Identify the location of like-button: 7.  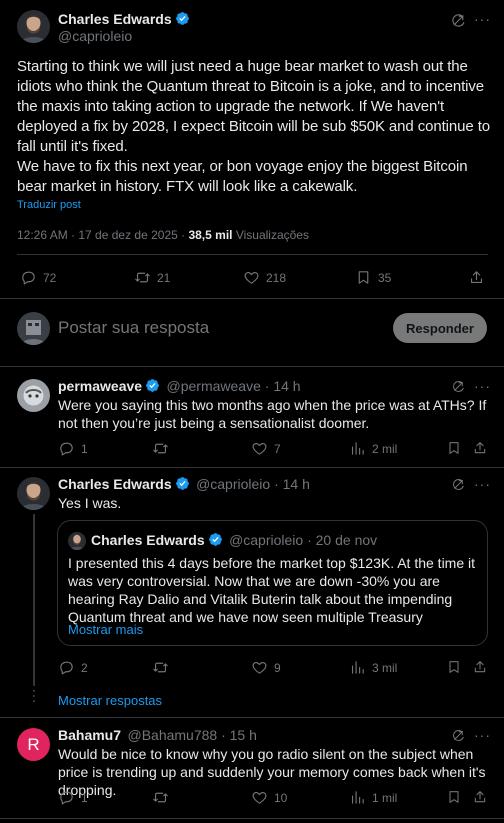
(266, 448).